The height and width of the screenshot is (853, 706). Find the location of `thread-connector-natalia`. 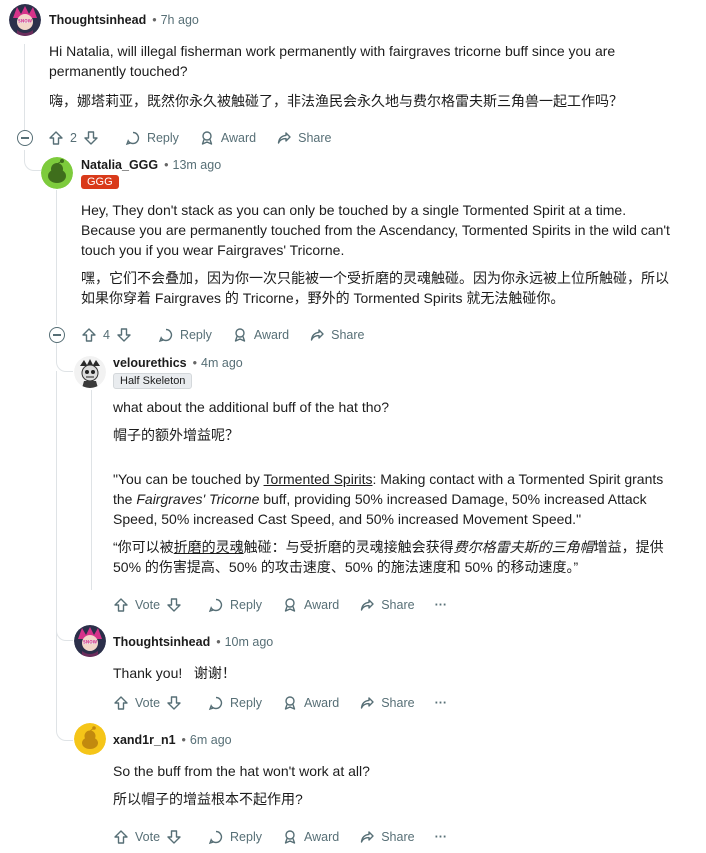

thread-connector-natalia is located at coordinates (32, 160).